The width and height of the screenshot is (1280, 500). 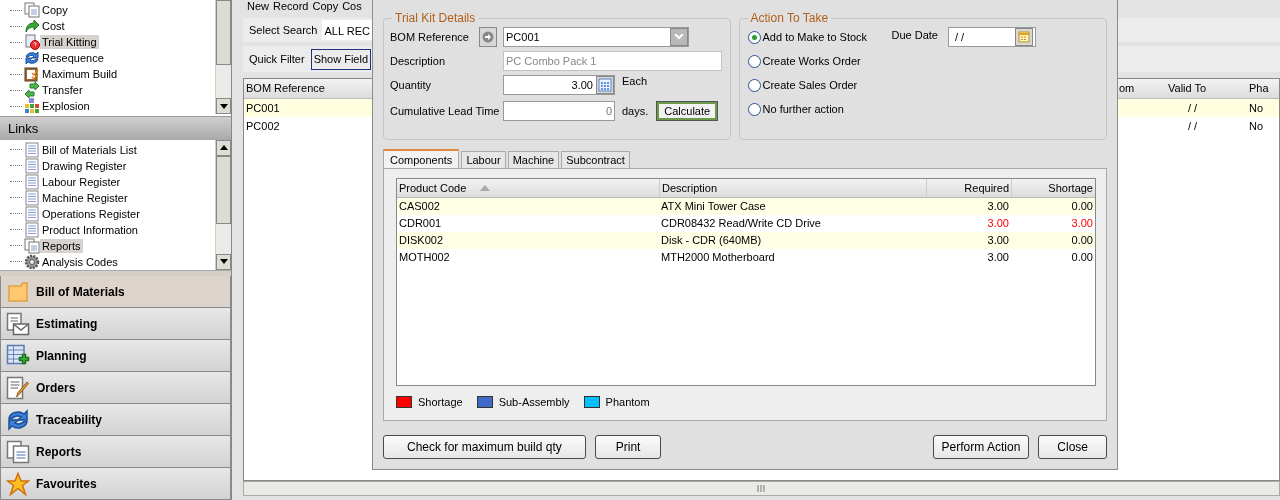 What do you see at coordinates (115, 420) in the screenshot?
I see `module-button: Traceability` at bounding box center [115, 420].